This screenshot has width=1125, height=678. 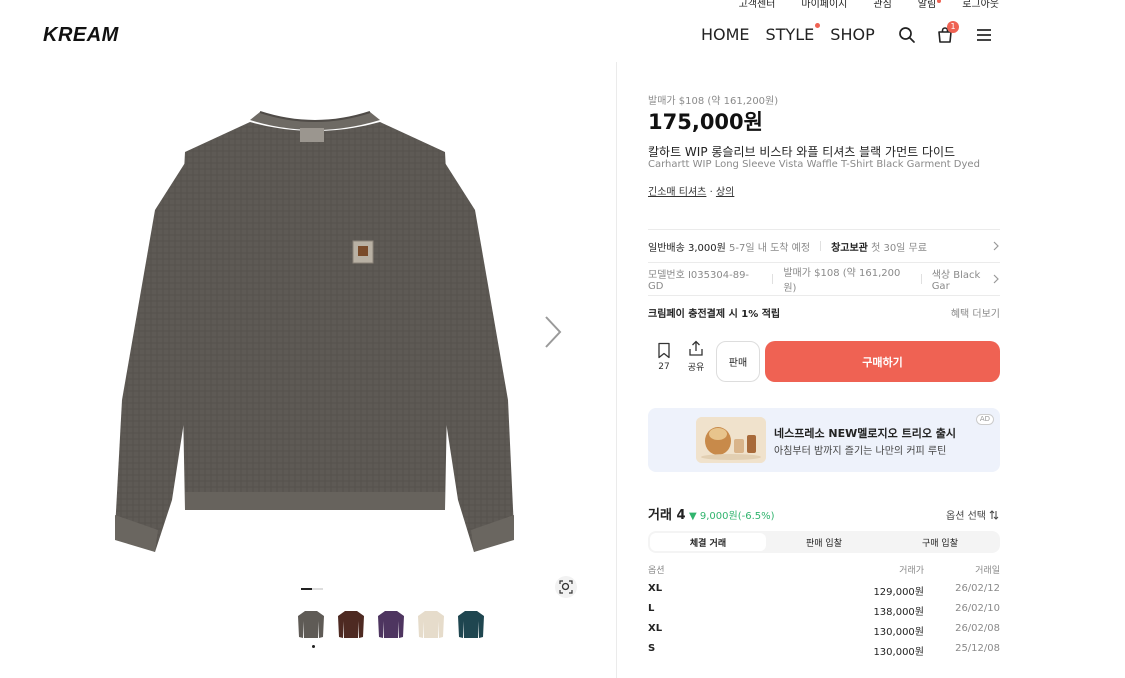 What do you see at coordinates (431, 624) in the screenshot?
I see `thumb-cream` at bounding box center [431, 624].